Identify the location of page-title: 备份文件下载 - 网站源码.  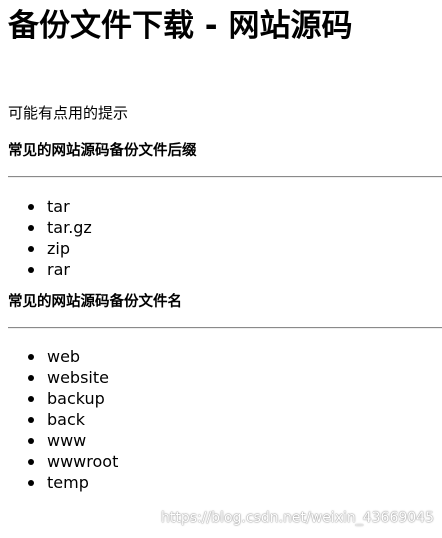
(180, 26).